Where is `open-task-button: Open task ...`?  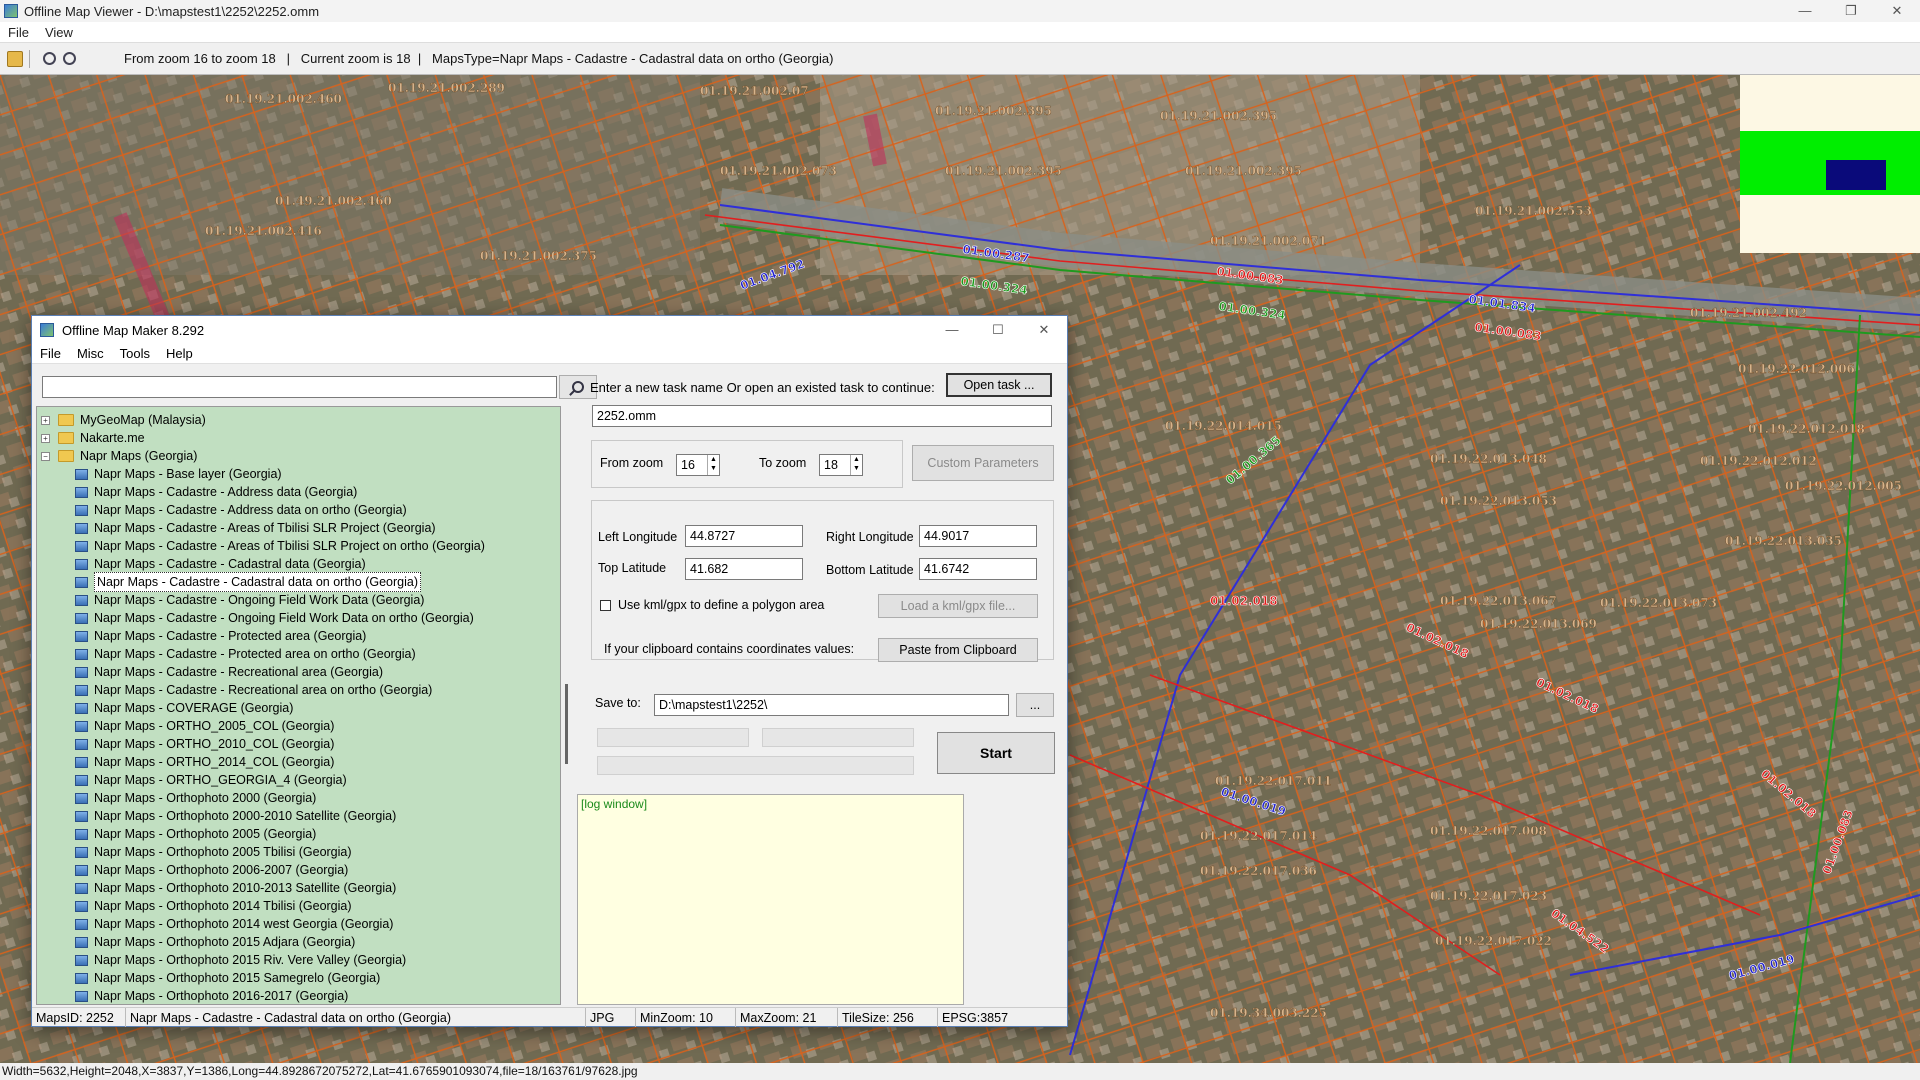 open-task-button: Open task ... is located at coordinates (999, 385).